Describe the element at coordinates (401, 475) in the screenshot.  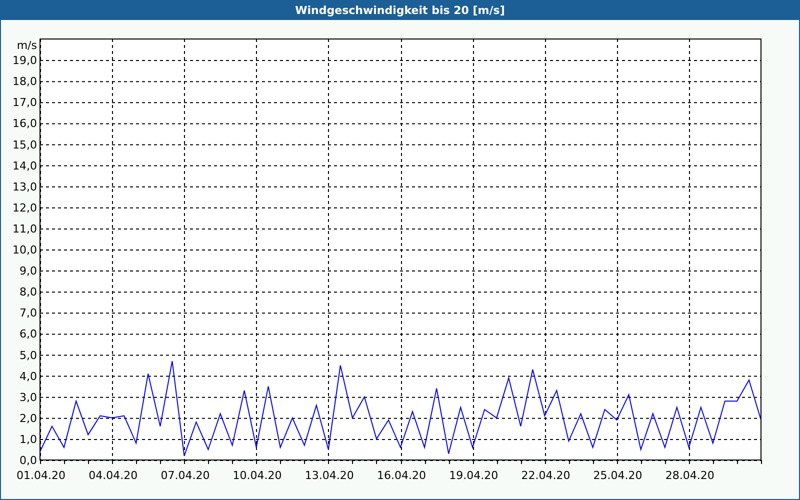
I see `x-tick-label: 16.04.20` at that location.